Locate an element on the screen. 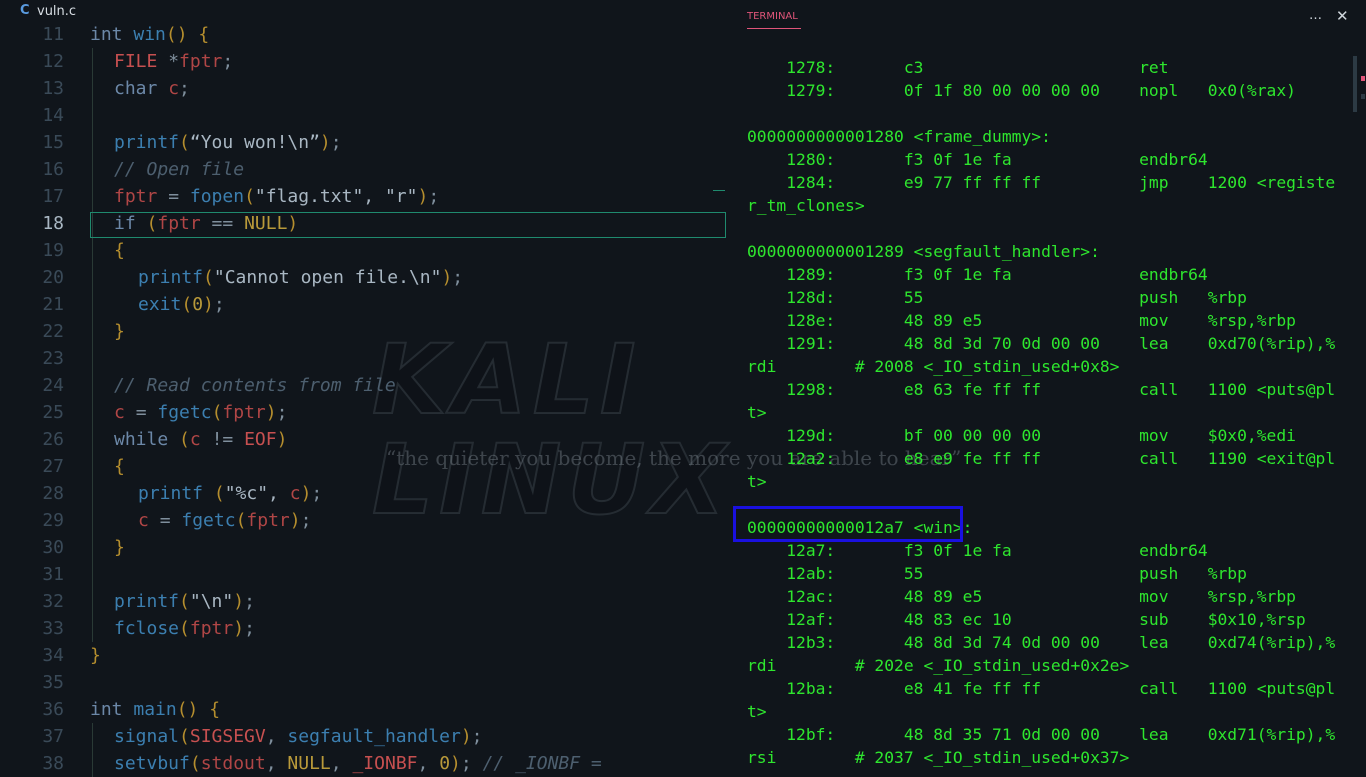 The width and height of the screenshot is (1366, 777). code-line: 11 int win() { is located at coordinates (364, 34).